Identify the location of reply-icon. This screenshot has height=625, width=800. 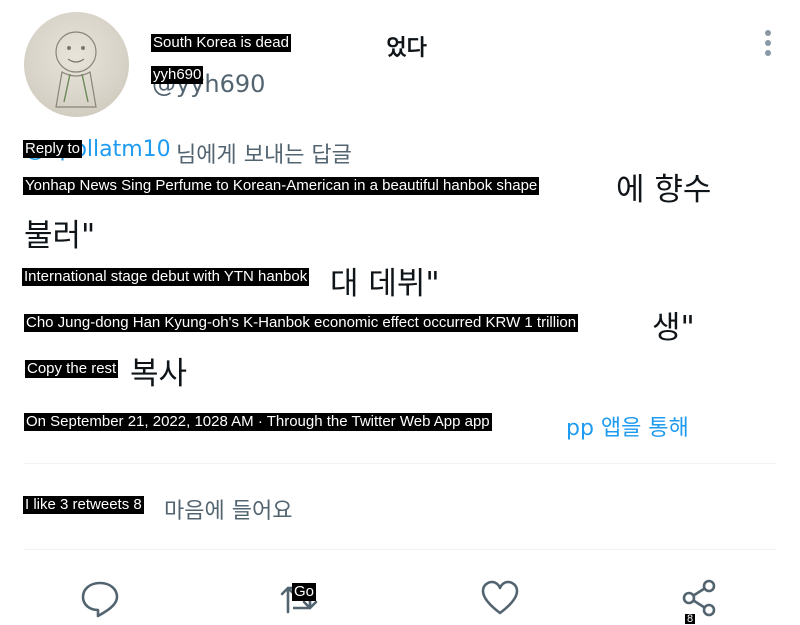
(100, 599).